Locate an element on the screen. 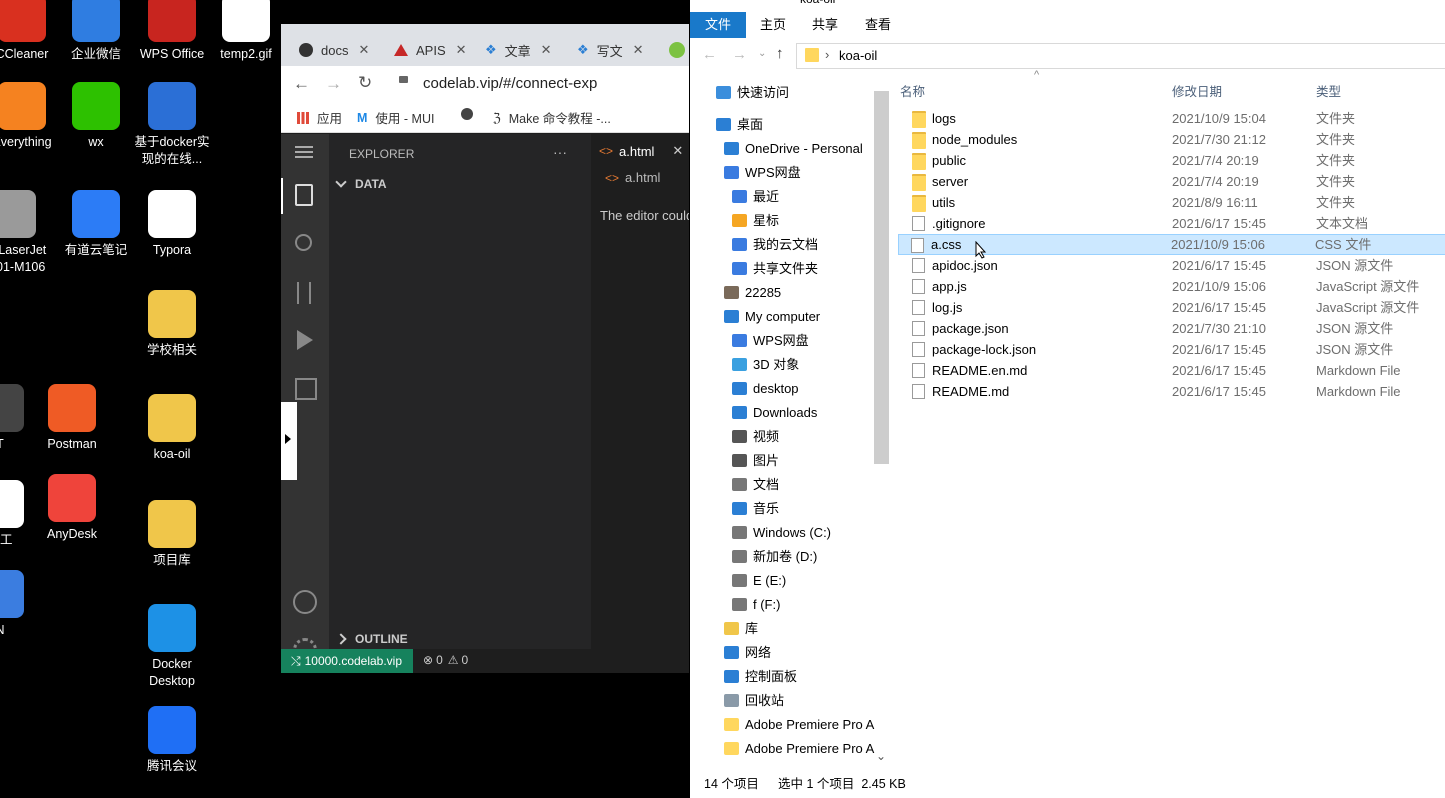 This screenshot has height=798, width=1445. editor-tab: <> a.html ✕ is located at coordinates (640, 151).